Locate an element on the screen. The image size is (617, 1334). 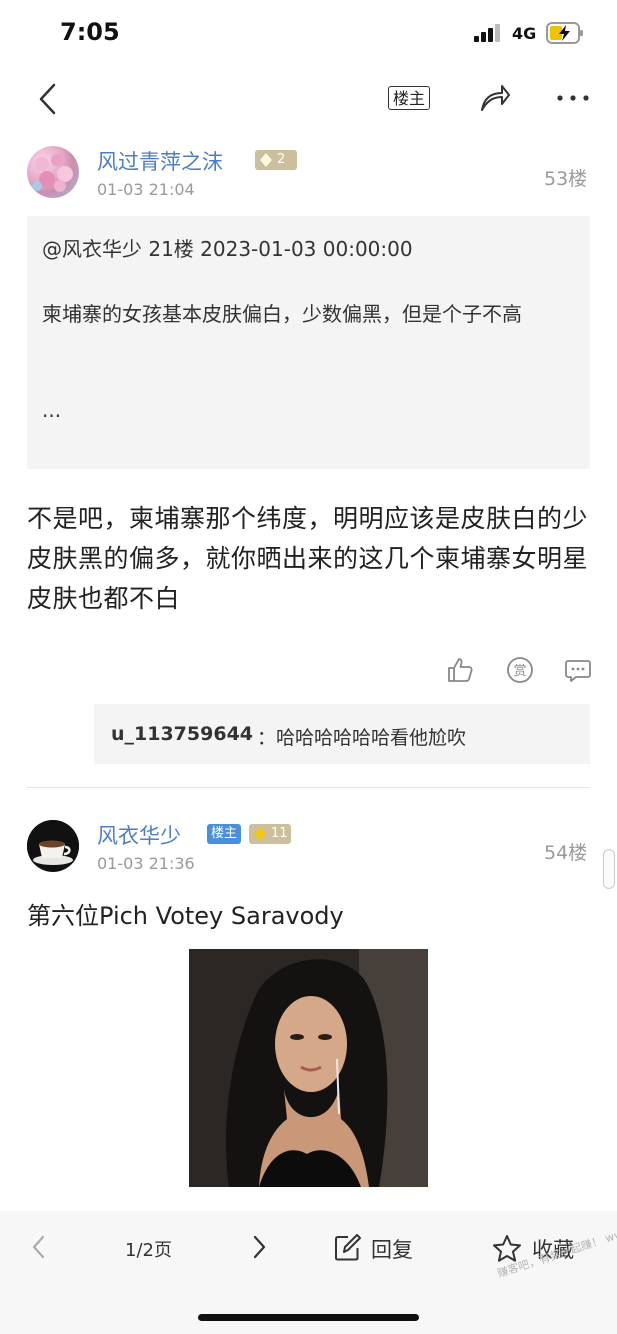
more-icon is located at coordinates (573, 98).